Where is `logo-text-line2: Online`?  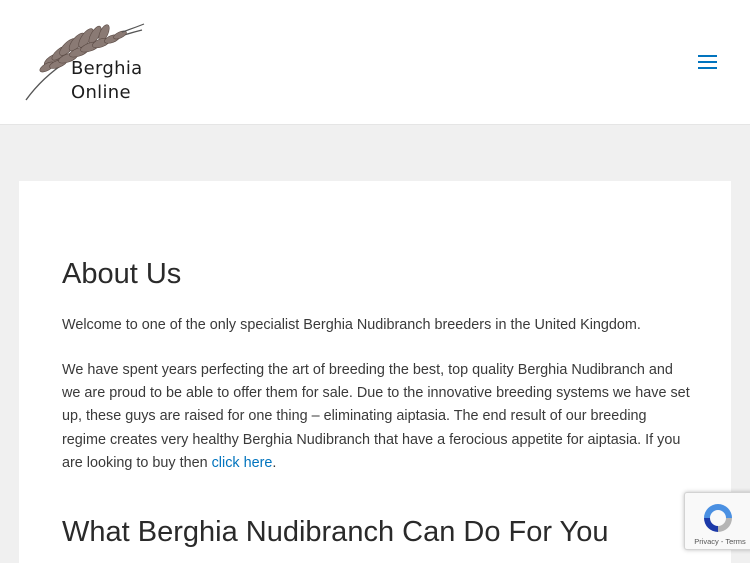
logo-text-line2: Online is located at coordinates (101, 92).